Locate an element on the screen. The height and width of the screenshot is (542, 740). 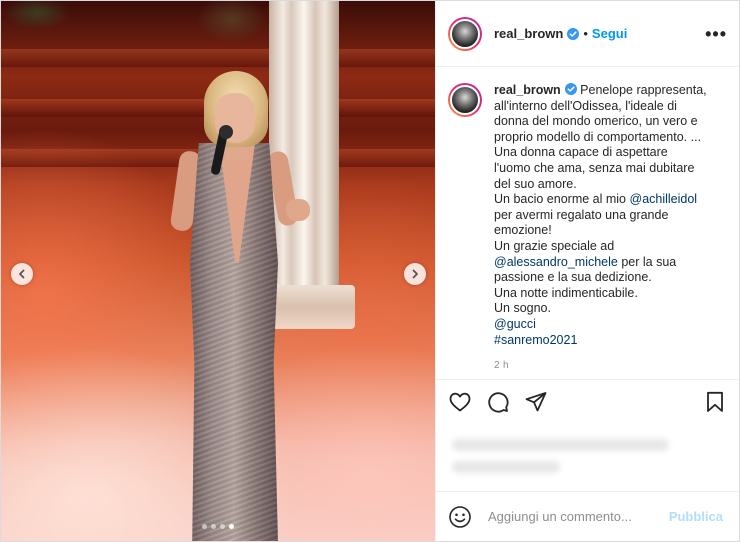
caption-line: Una notte indimenticabile. is located at coordinates (566, 292).